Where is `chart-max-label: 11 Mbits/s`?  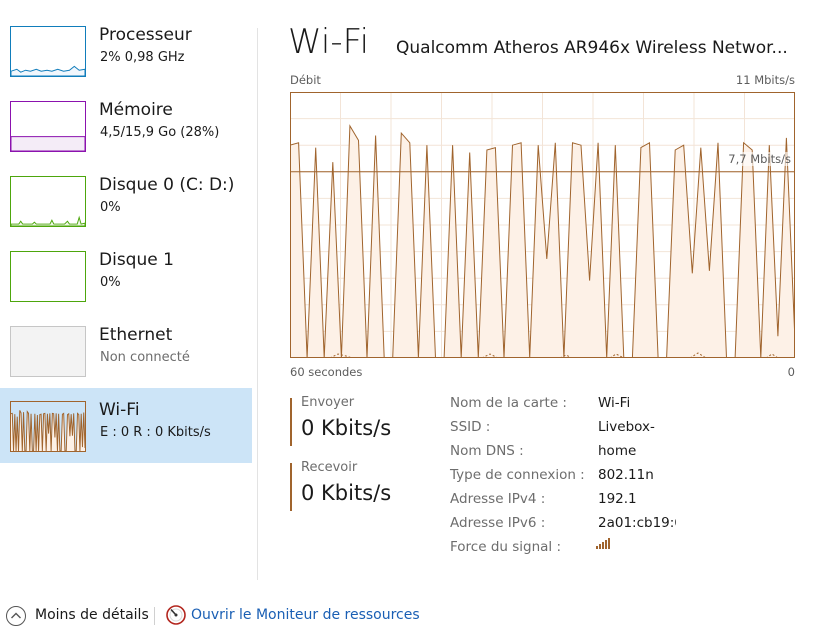 chart-max-label: 11 Mbits/s is located at coordinates (765, 80).